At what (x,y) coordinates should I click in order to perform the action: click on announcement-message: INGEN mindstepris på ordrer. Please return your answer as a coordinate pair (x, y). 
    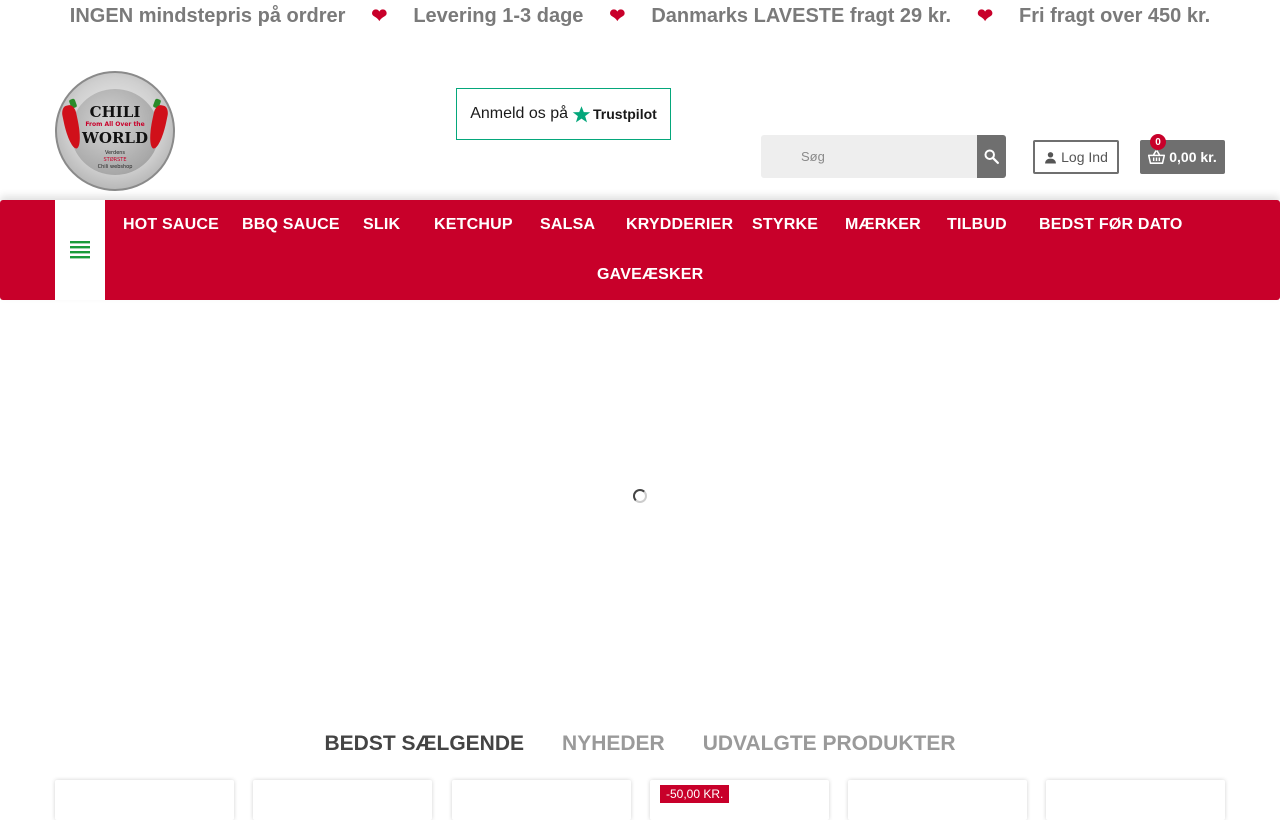
    Looking at the image, I should click on (207, 16).